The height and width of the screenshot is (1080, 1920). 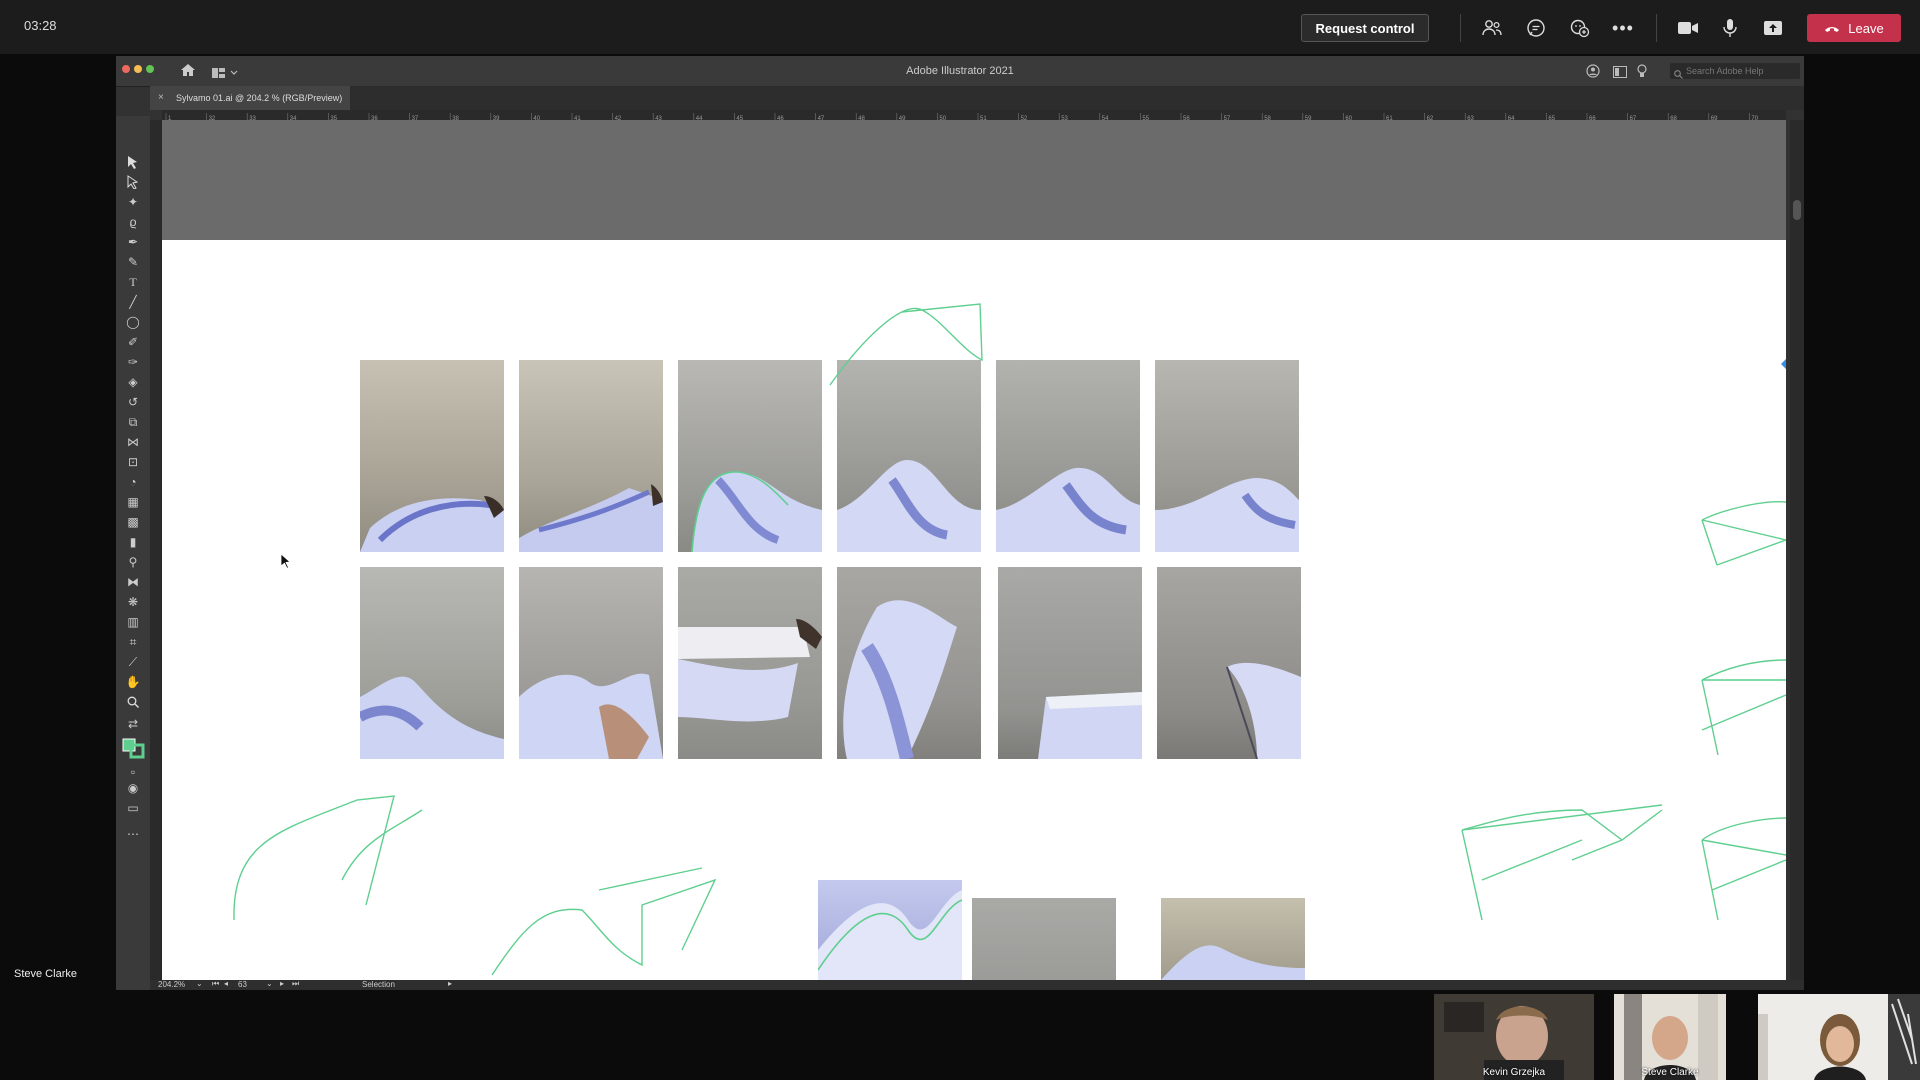 What do you see at coordinates (226, 983) in the screenshot?
I see `previous-artboard-icon: ◂` at bounding box center [226, 983].